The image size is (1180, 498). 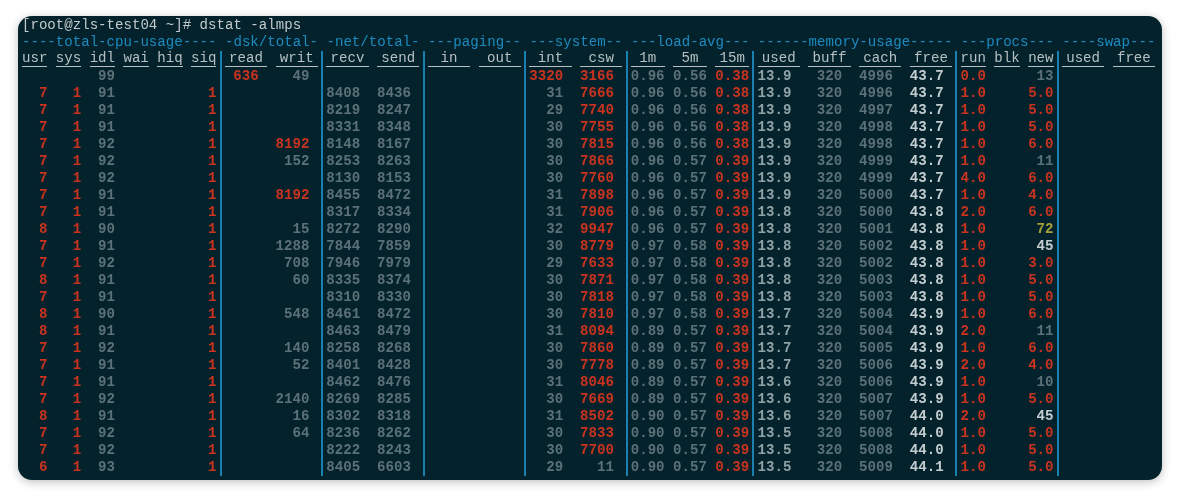 I want to click on column-header: 5m, so click(x=690, y=59).